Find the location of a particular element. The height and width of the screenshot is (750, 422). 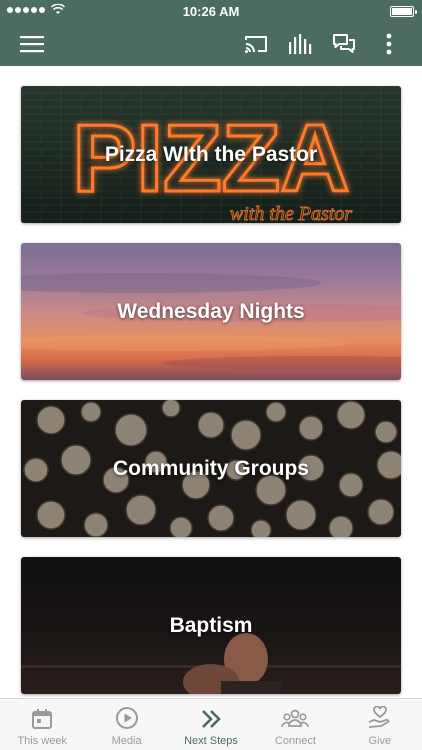

card-title: Pizza WIth the Pastor is located at coordinates (211, 154).